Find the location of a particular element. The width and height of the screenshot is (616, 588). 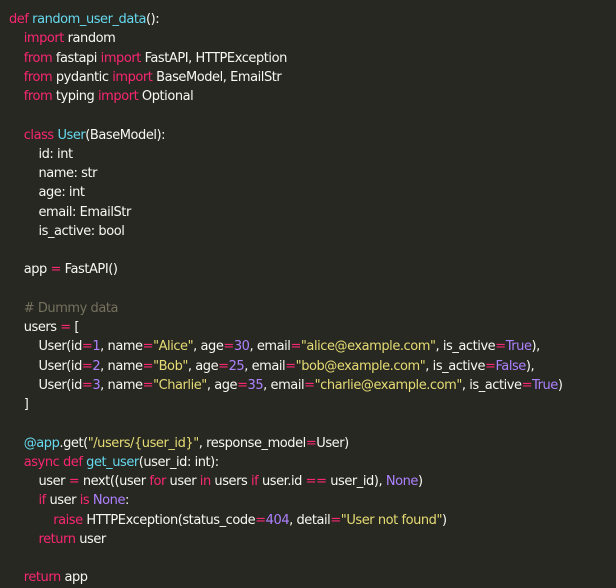

code-token: "User not found" is located at coordinates (391, 520).